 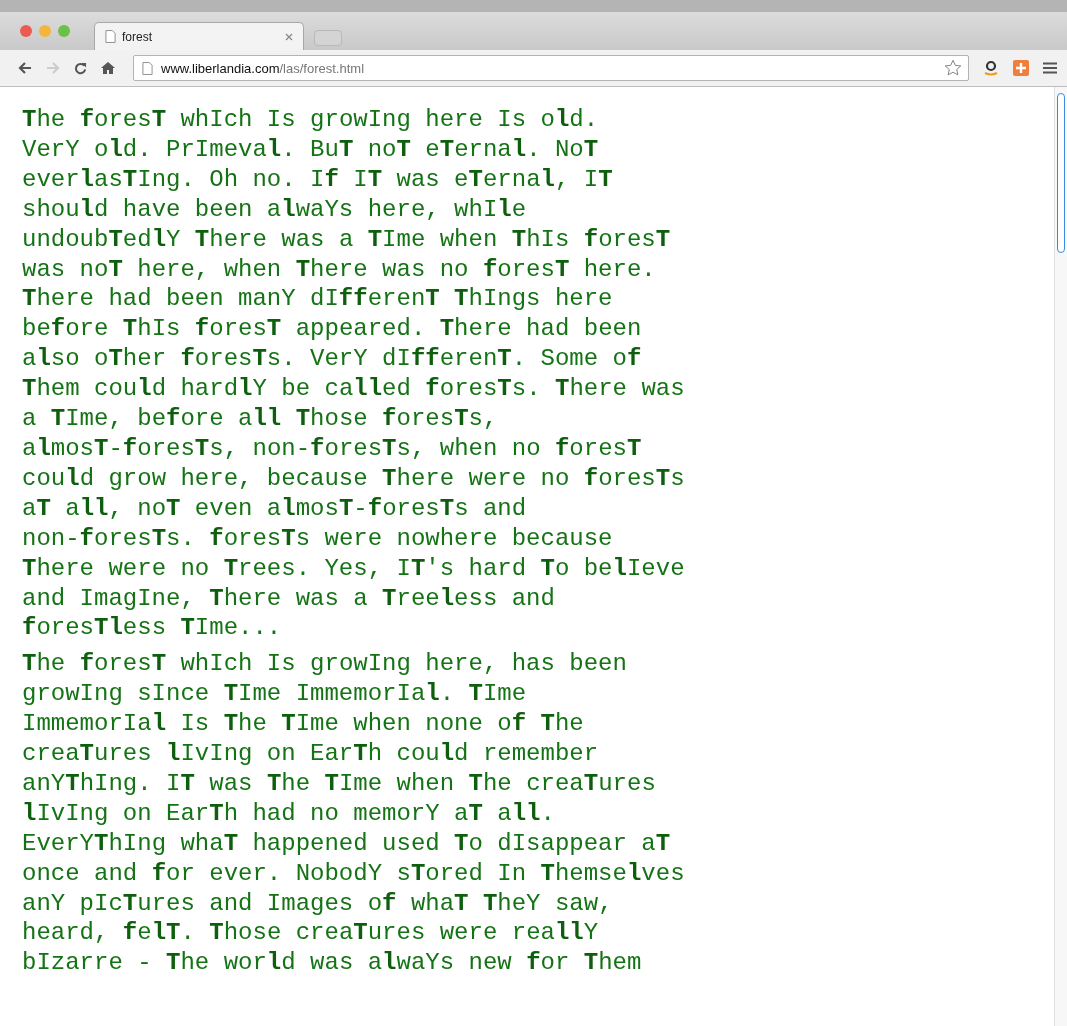 I want to click on tab-title: forest, so click(x=137, y=36).